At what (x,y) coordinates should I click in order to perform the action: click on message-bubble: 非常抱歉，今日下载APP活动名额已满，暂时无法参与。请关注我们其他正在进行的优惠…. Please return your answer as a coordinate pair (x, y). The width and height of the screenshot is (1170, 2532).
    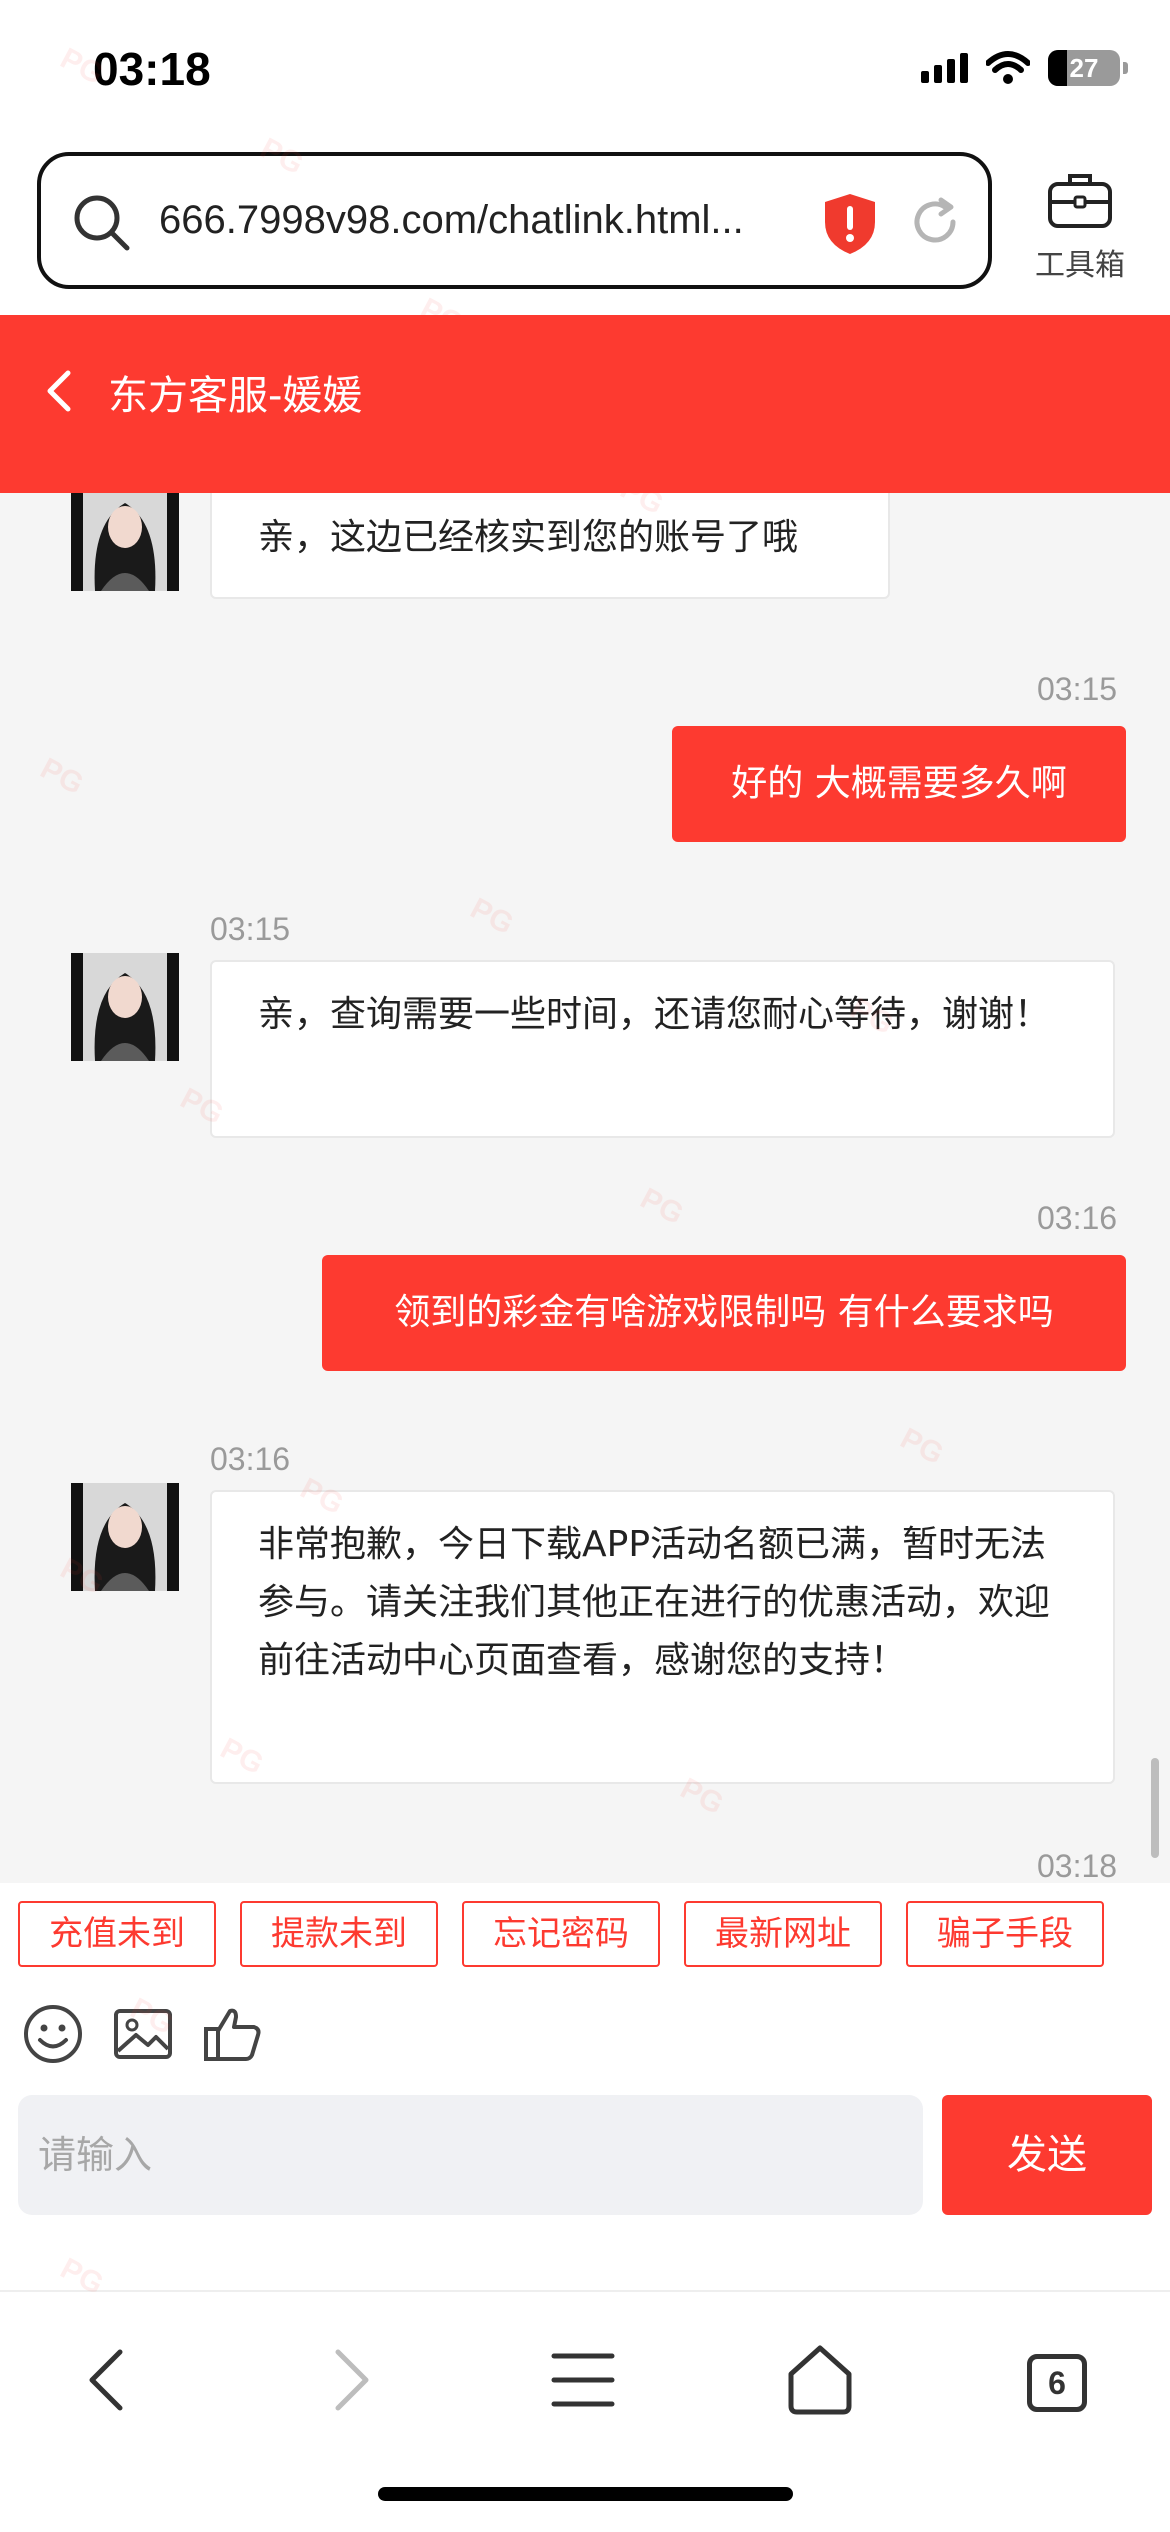
    Looking at the image, I should click on (662, 1637).